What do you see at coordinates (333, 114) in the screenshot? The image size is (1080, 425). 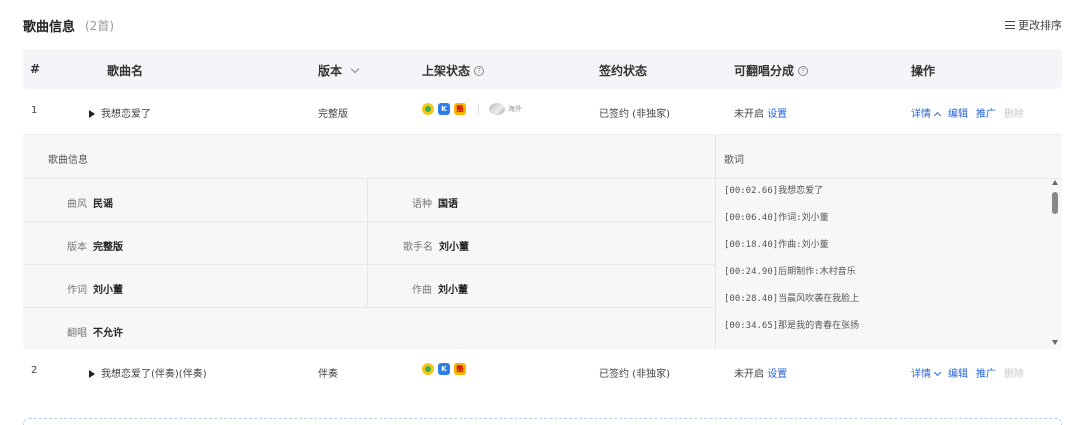 I see `song-version: 完整版` at bounding box center [333, 114].